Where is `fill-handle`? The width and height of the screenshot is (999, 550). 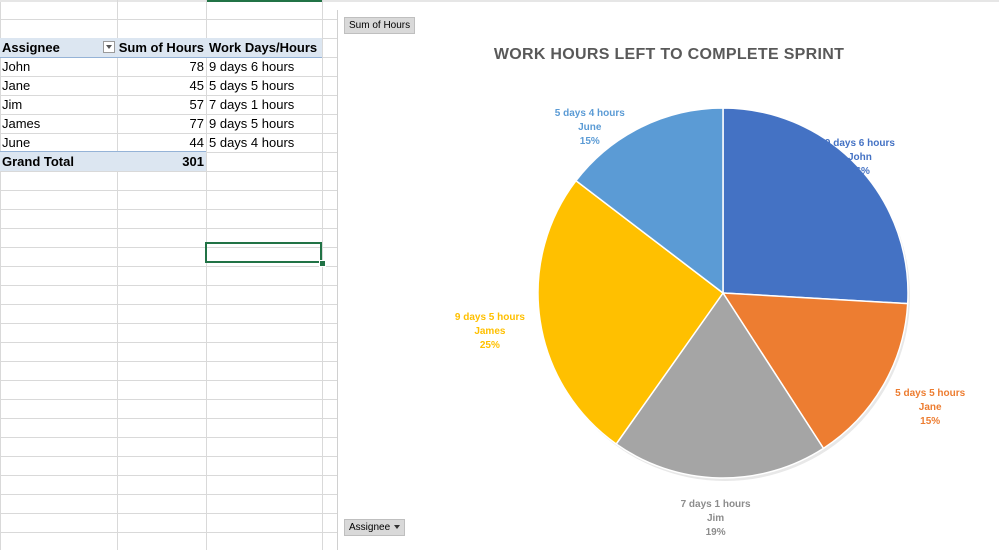
fill-handle is located at coordinates (322, 263).